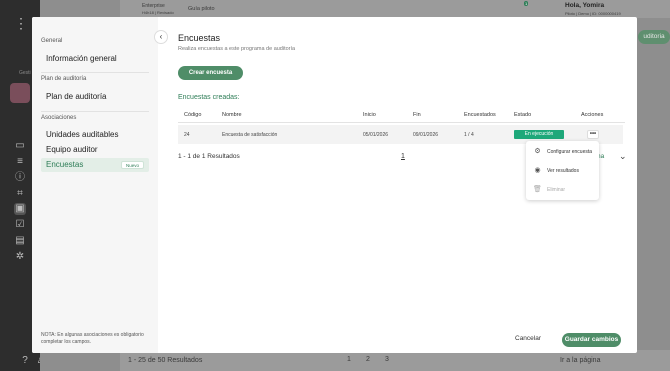 The width and height of the screenshot is (670, 371). What do you see at coordinates (95, 59) in the screenshot?
I see `sidebar-item-general-info: Información general` at bounding box center [95, 59].